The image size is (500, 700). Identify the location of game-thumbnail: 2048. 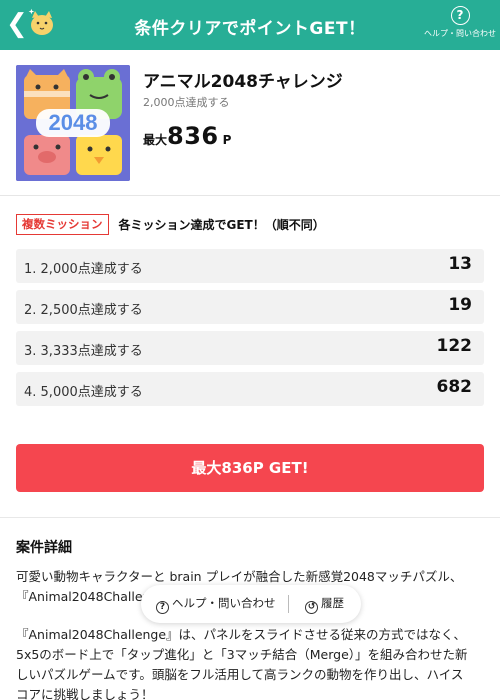
(73, 123).